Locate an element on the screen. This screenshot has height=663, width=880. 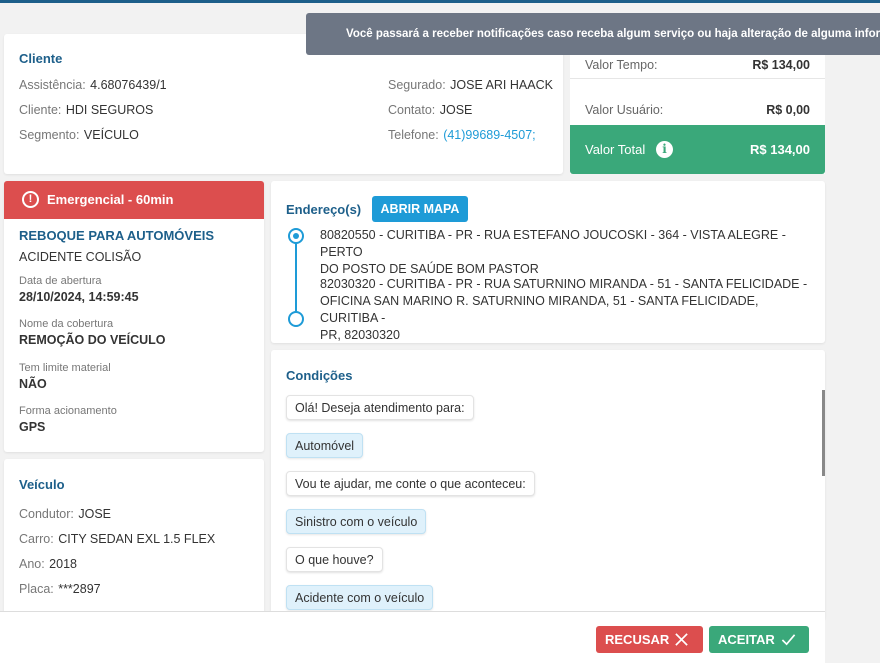
cobertura-value: REMOÇÃO DO VEÍCULO is located at coordinates (92, 340).